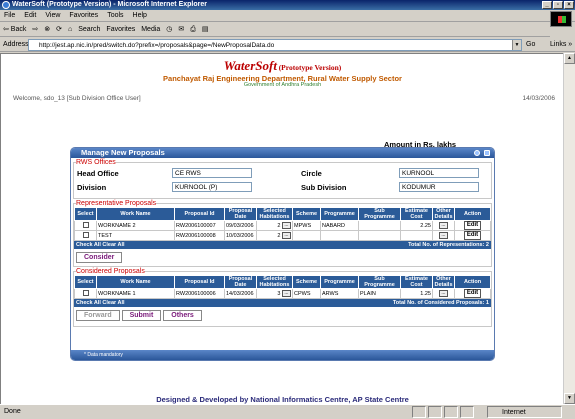 The height and width of the screenshot is (419, 575). What do you see at coordinates (279, 225) in the screenshot?
I see `habitations-count: 2` at bounding box center [279, 225].